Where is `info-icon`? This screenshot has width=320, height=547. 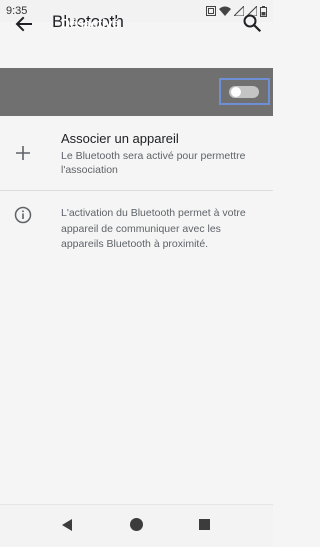 info-icon is located at coordinates (23, 215).